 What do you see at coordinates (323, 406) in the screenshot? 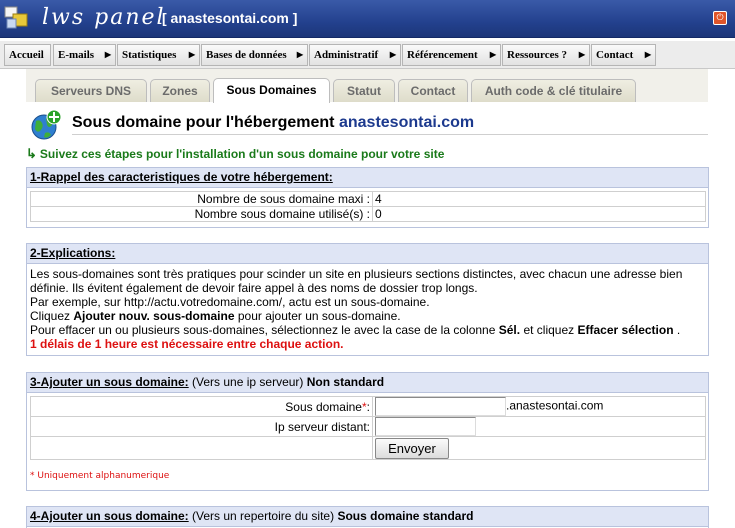
I see `subdomain-label: Sous domaine` at bounding box center [323, 406].